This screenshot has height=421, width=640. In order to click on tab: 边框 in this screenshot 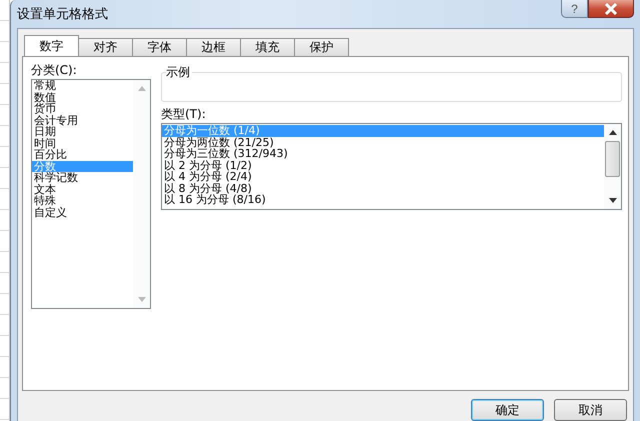, I will do `click(213, 47)`.